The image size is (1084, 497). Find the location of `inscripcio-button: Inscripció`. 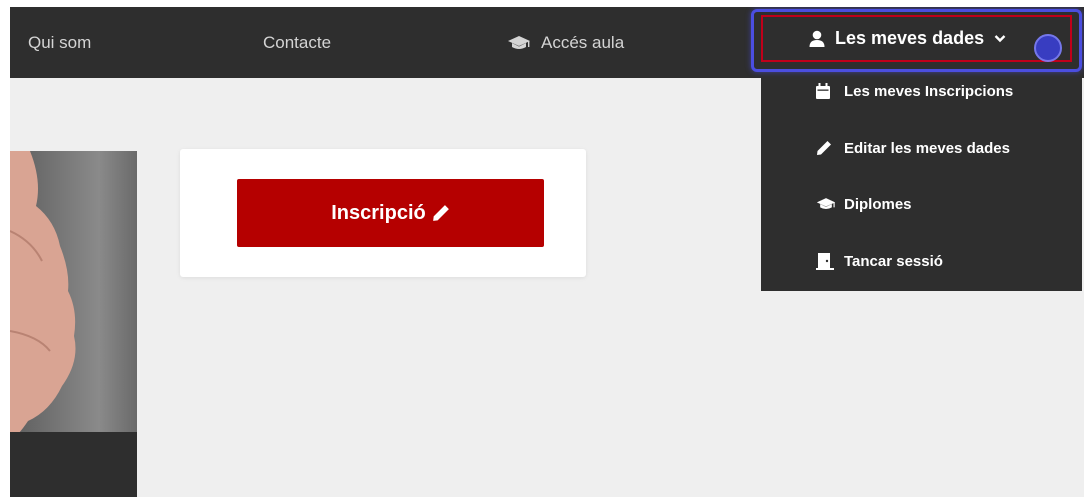

inscripcio-button: Inscripció is located at coordinates (390, 213).